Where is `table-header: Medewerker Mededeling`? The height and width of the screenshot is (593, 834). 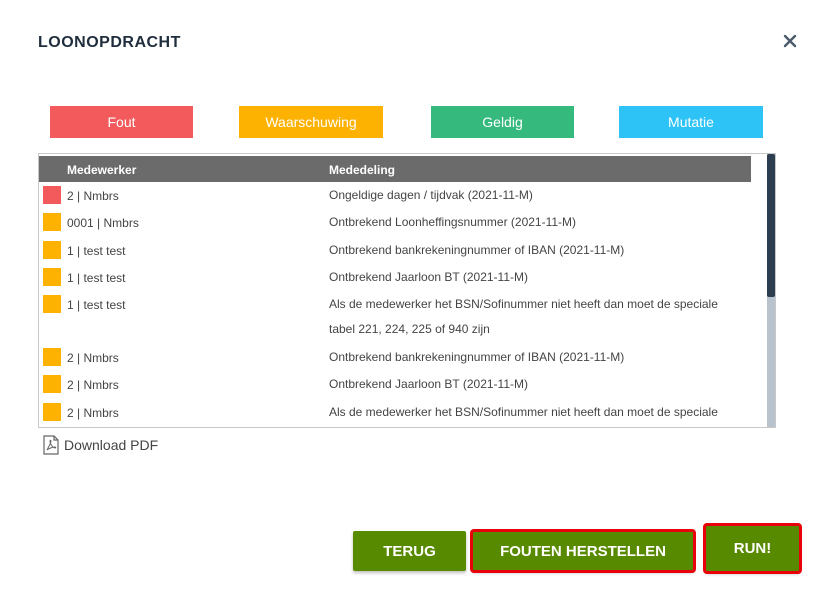 table-header: Medewerker Mededeling is located at coordinates (395, 169).